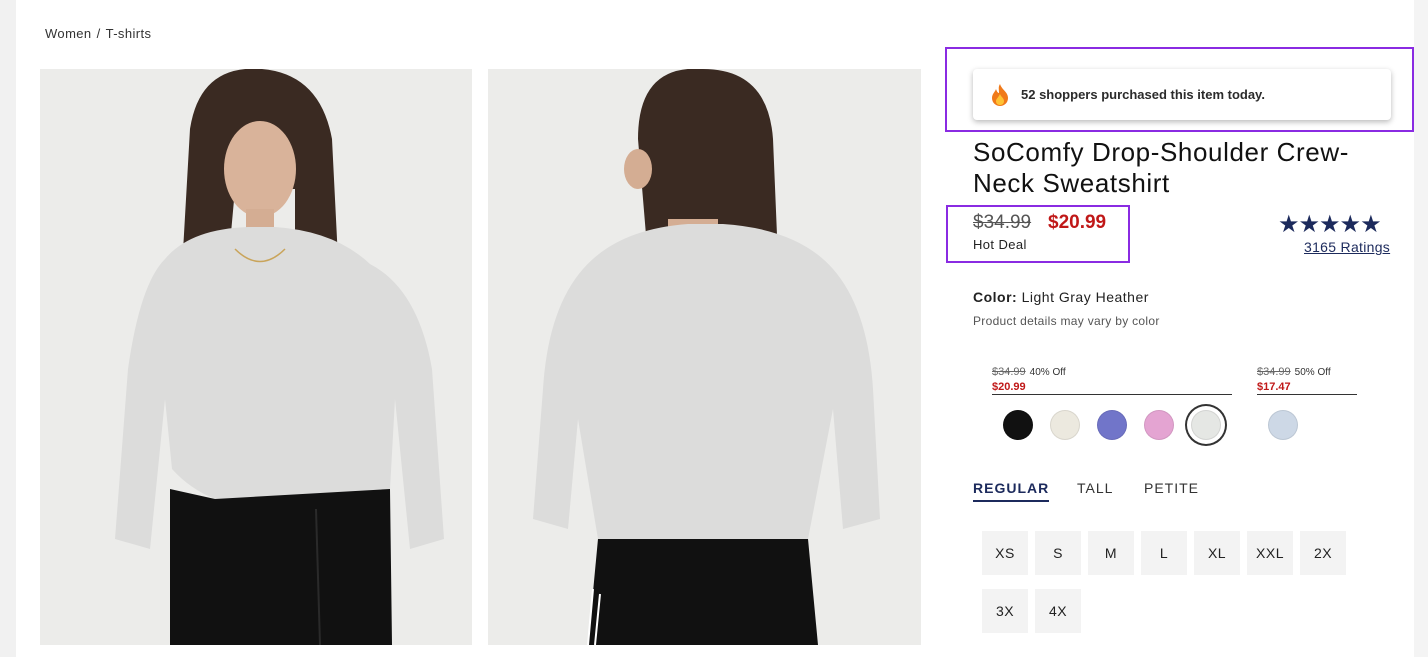 Image resolution: width=1428 pixels, height=657 pixels. I want to click on swatch-price-group: $34.99 40% Off $20.99, so click(1112, 378).